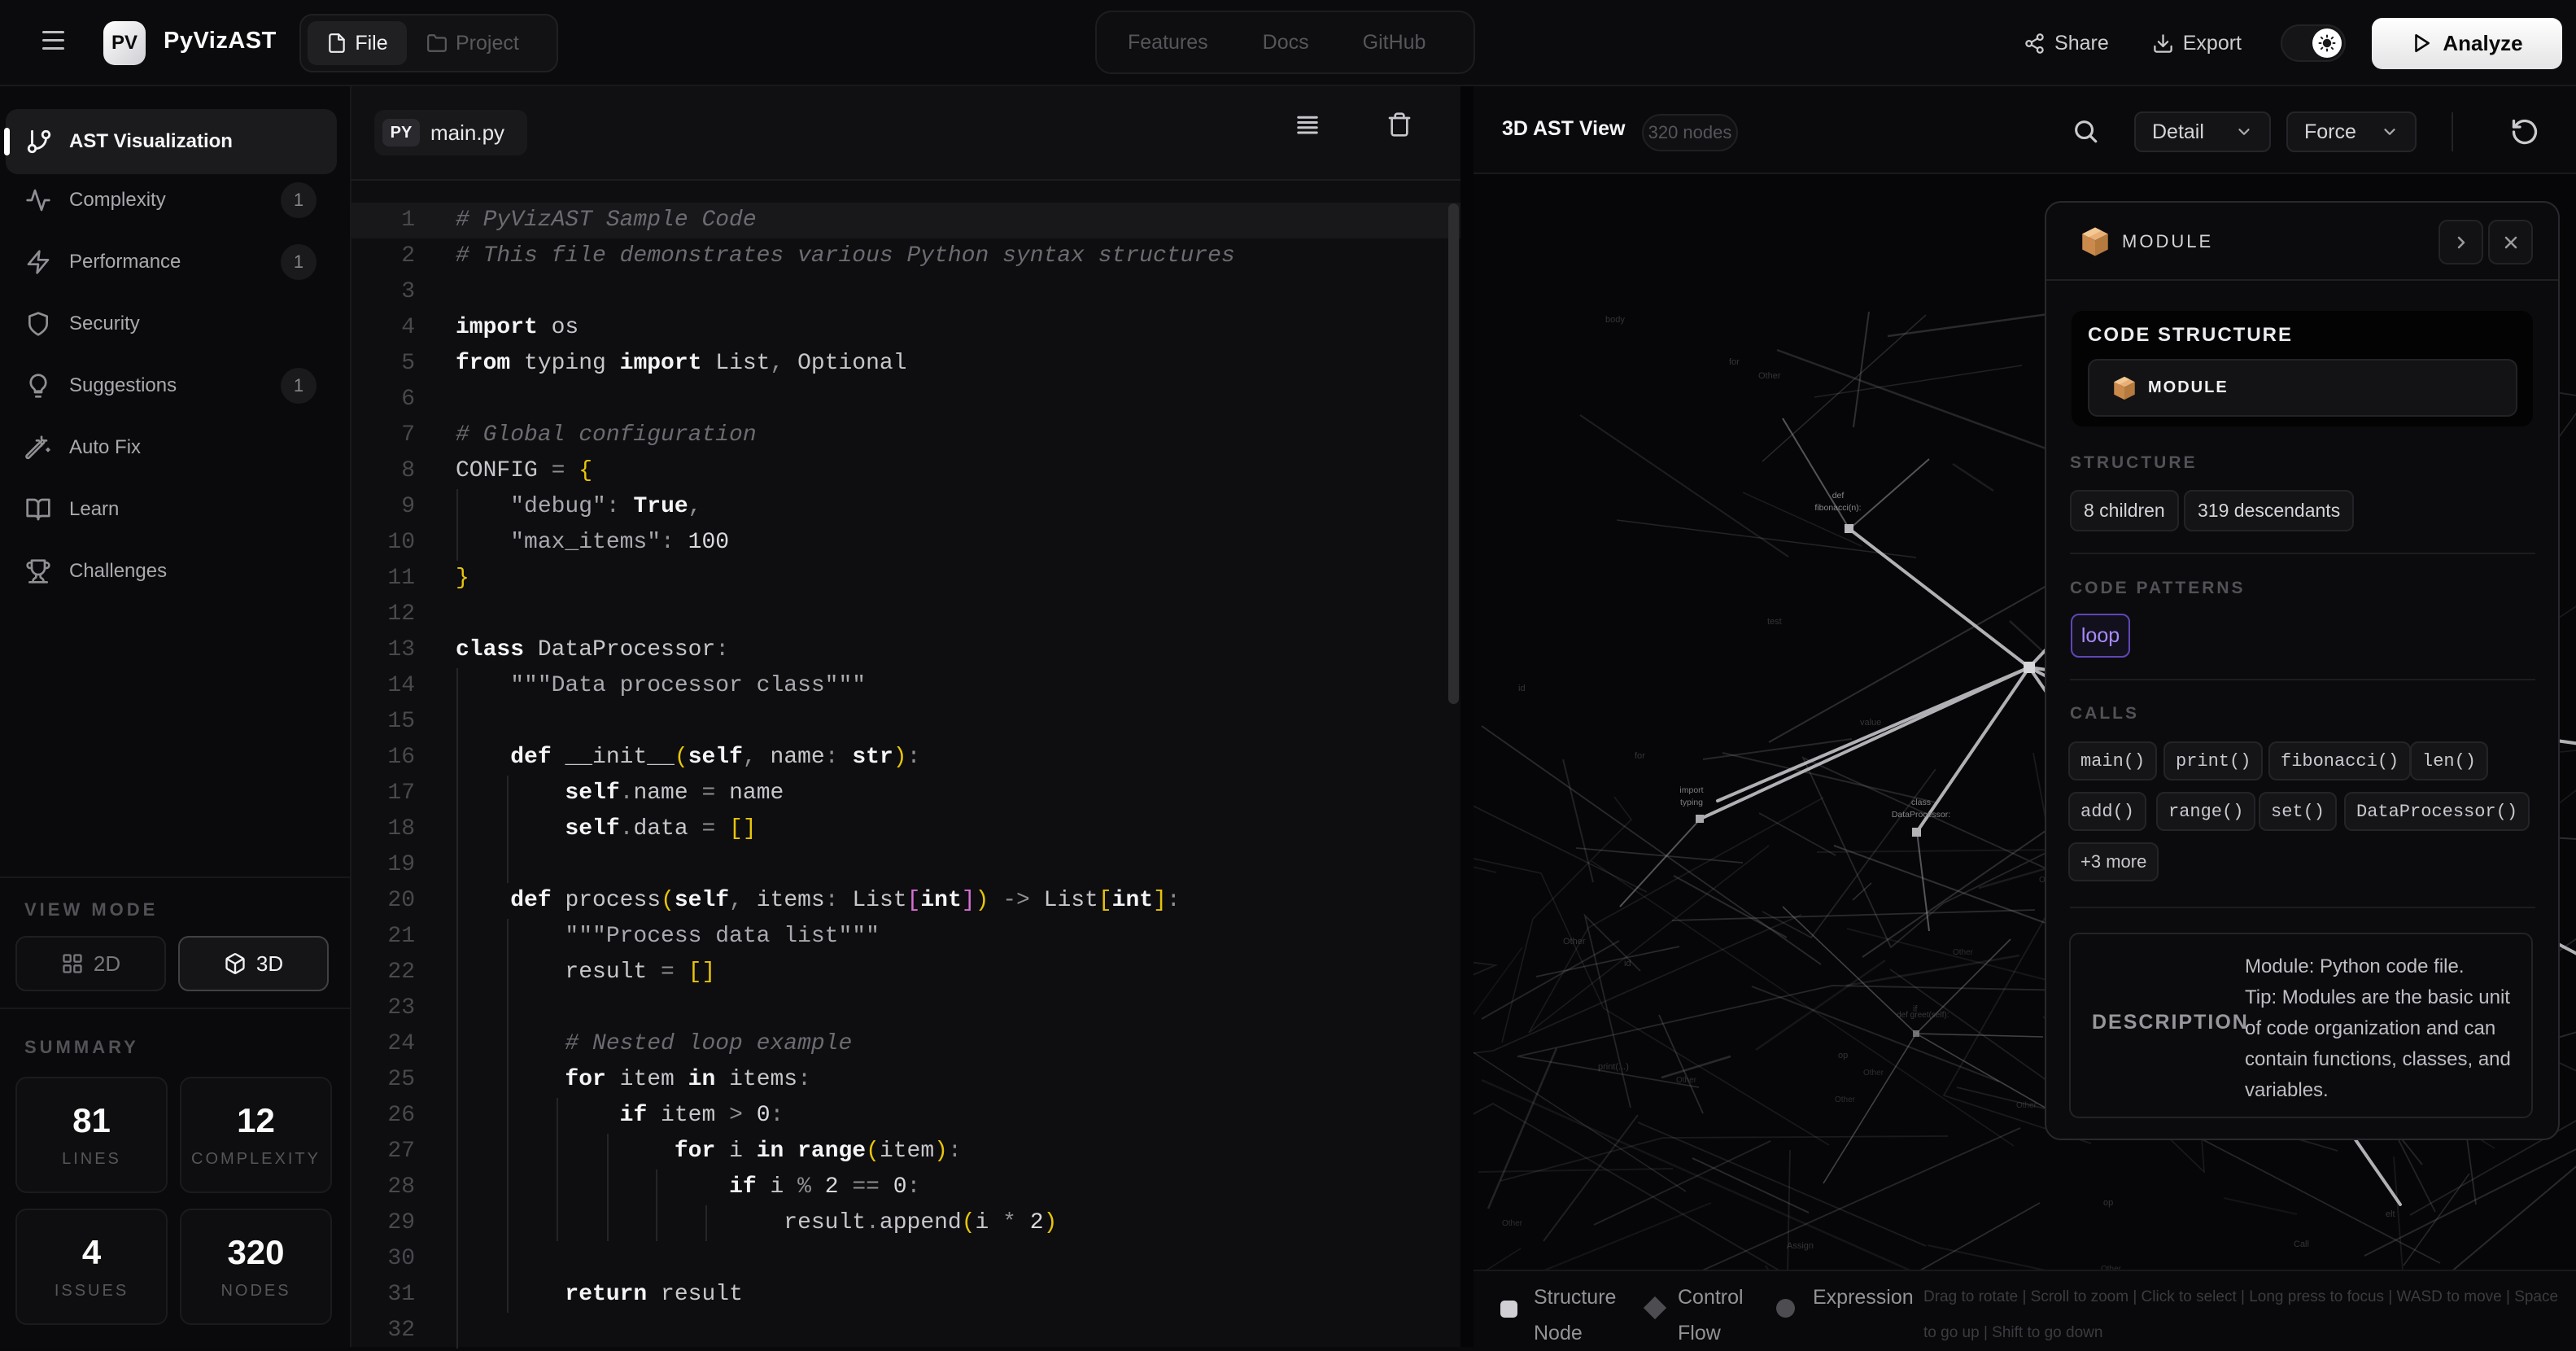 The width and height of the screenshot is (2576, 1351). Describe the element at coordinates (1615, 320) in the screenshot. I see `svg-text: body` at that location.